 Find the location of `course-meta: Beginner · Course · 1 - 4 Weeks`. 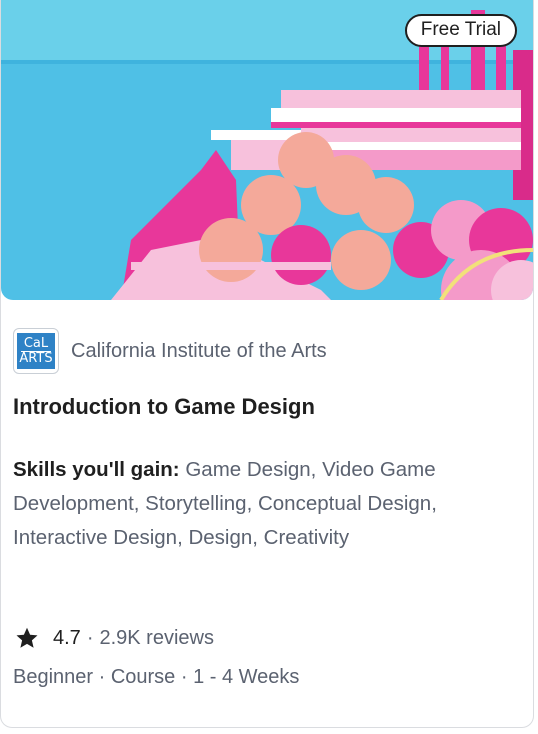

course-meta: Beginner · Course · 1 - 4 Weeks is located at coordinates (156, 677).